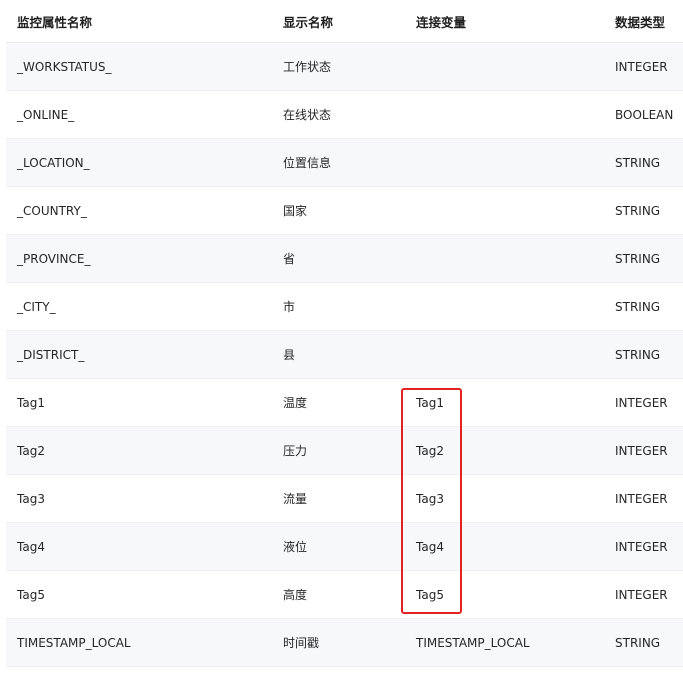 This screenshot has width=683, height=674. I want to click on table-row: _PROVINCE_ 省 STRING, so click(344, 259).